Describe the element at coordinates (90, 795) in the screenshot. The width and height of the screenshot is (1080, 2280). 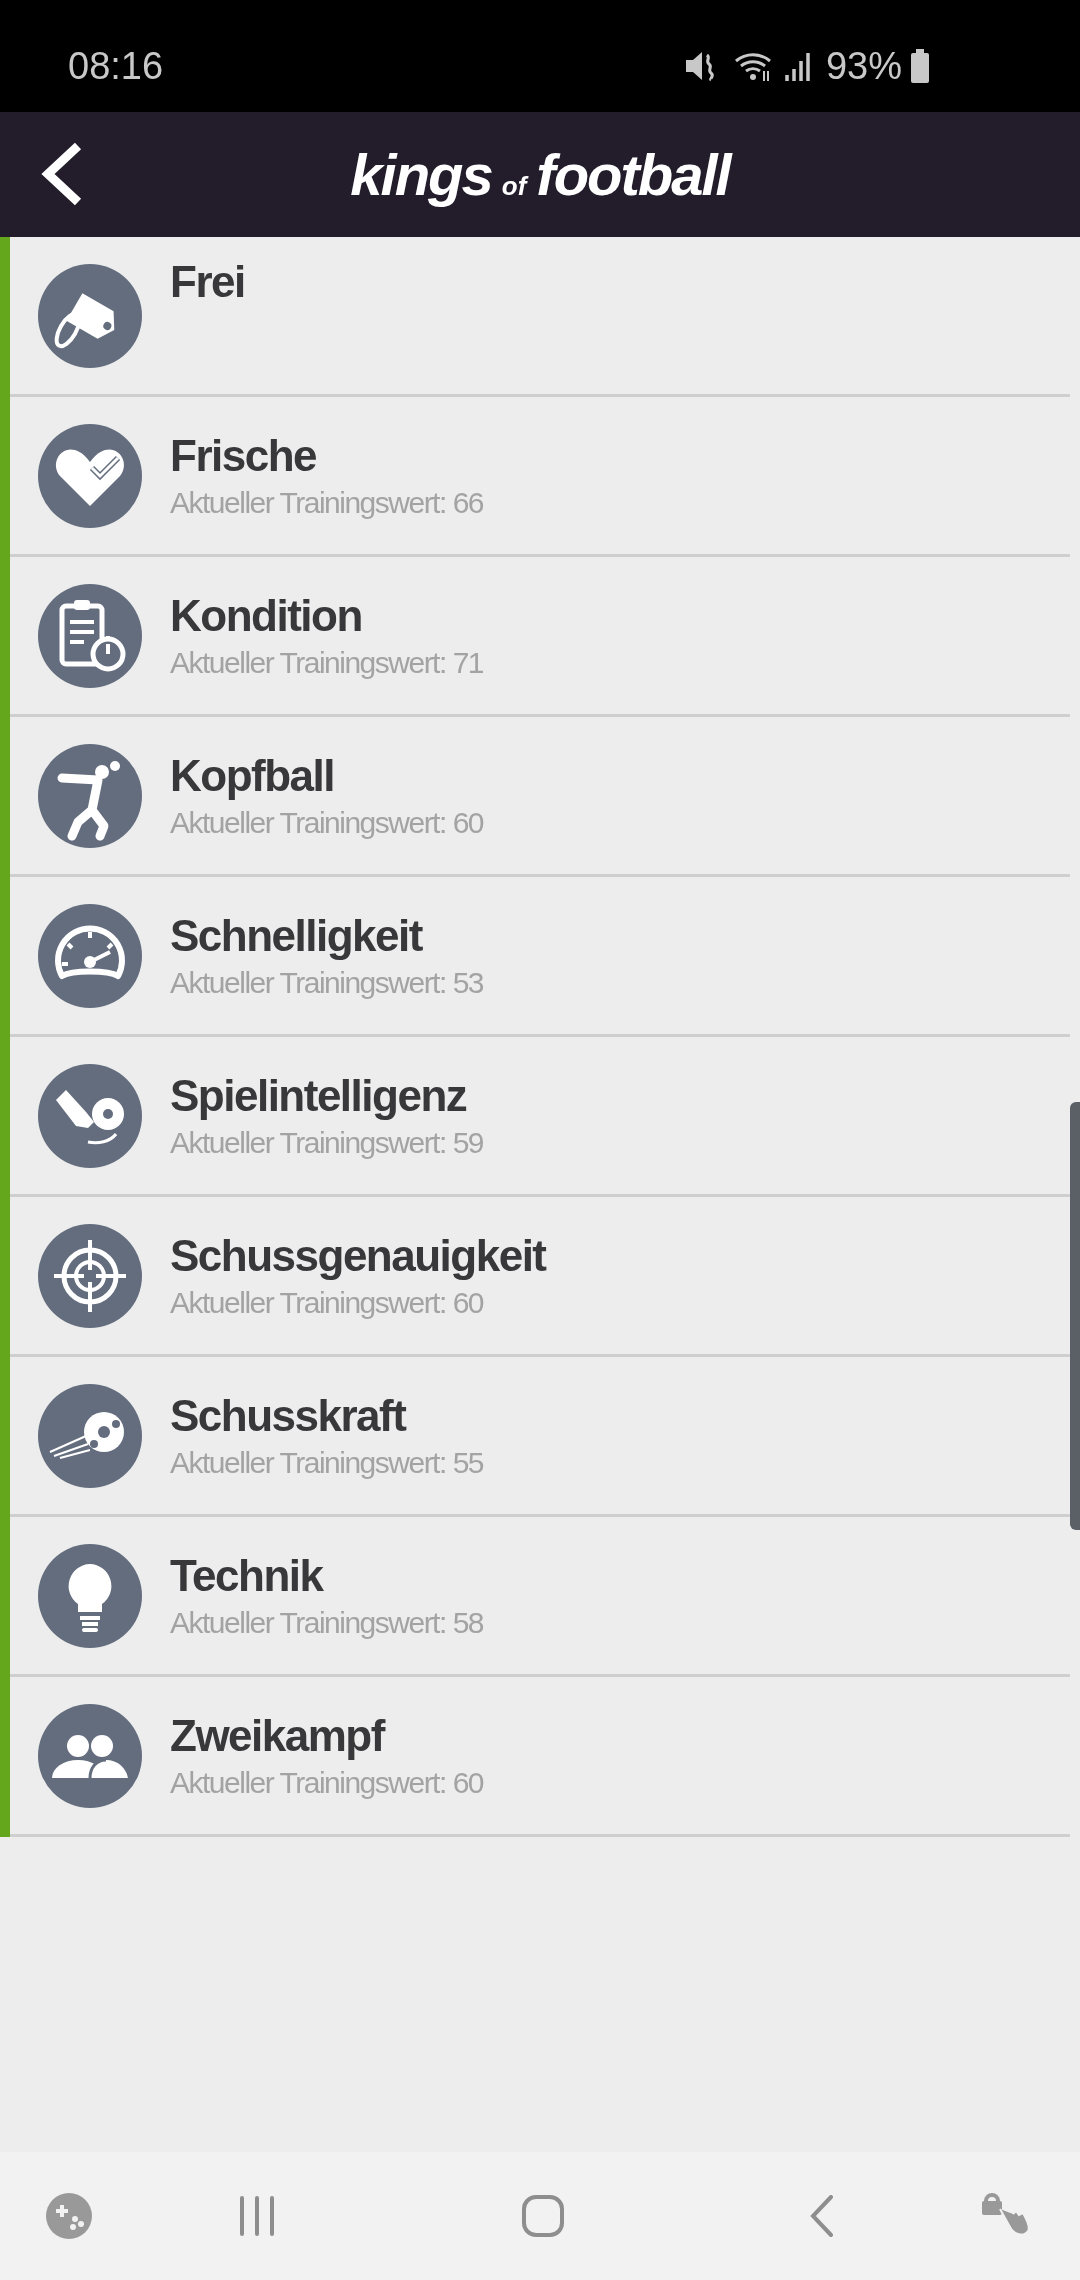
I see `header-player-icon` at that location.